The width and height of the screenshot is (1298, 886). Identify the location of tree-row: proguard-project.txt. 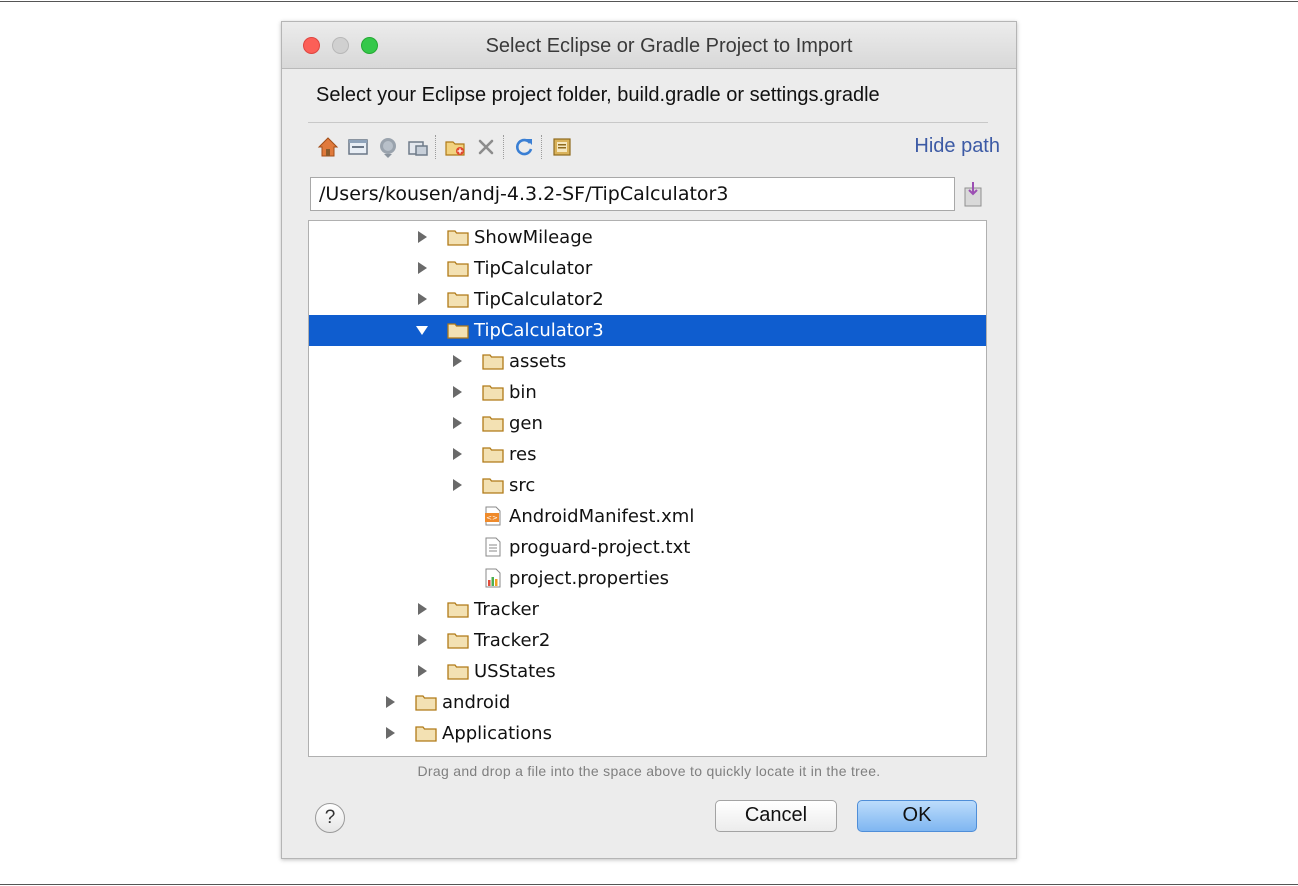
(647, 547).